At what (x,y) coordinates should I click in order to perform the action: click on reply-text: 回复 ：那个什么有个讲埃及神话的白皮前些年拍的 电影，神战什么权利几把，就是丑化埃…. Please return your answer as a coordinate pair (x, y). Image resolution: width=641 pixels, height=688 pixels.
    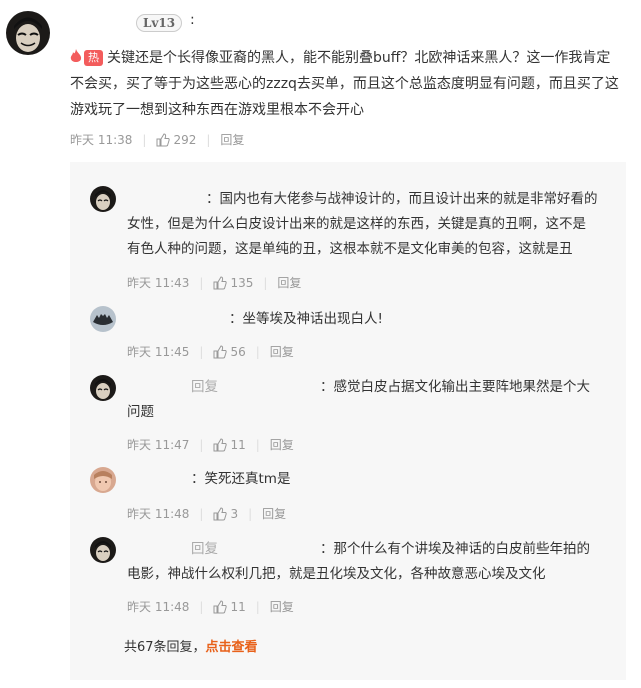
    Looking at the image, I should click on (367, 562).